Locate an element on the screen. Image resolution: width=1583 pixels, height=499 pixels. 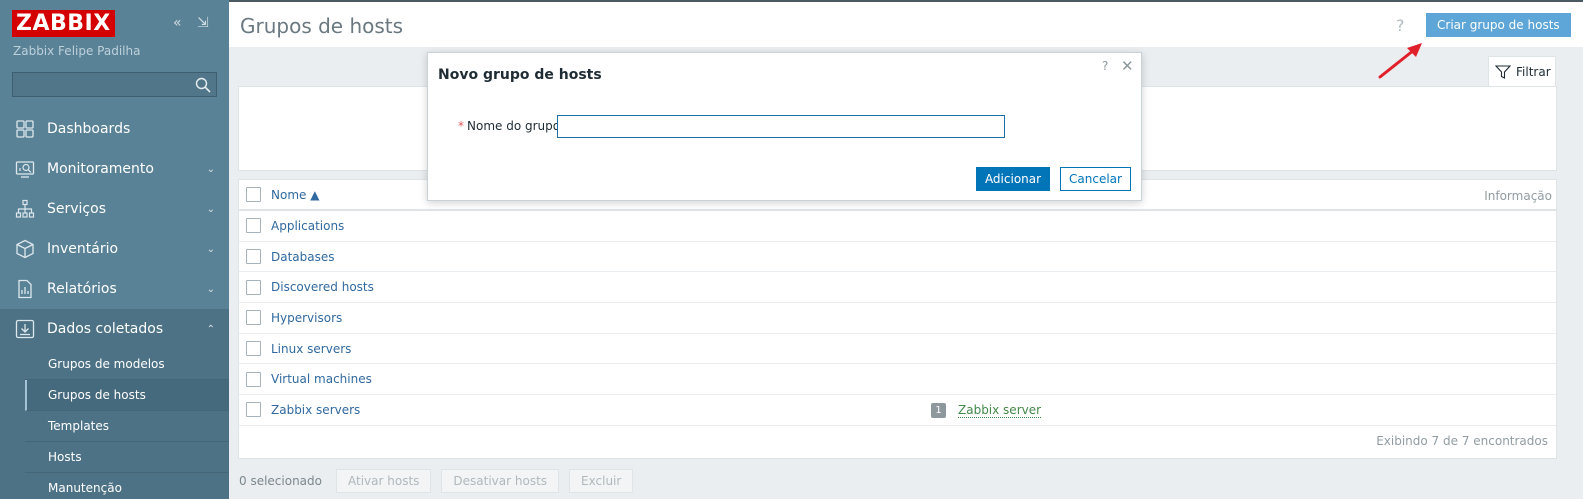
search-icon is located at coordinates (203, 85).